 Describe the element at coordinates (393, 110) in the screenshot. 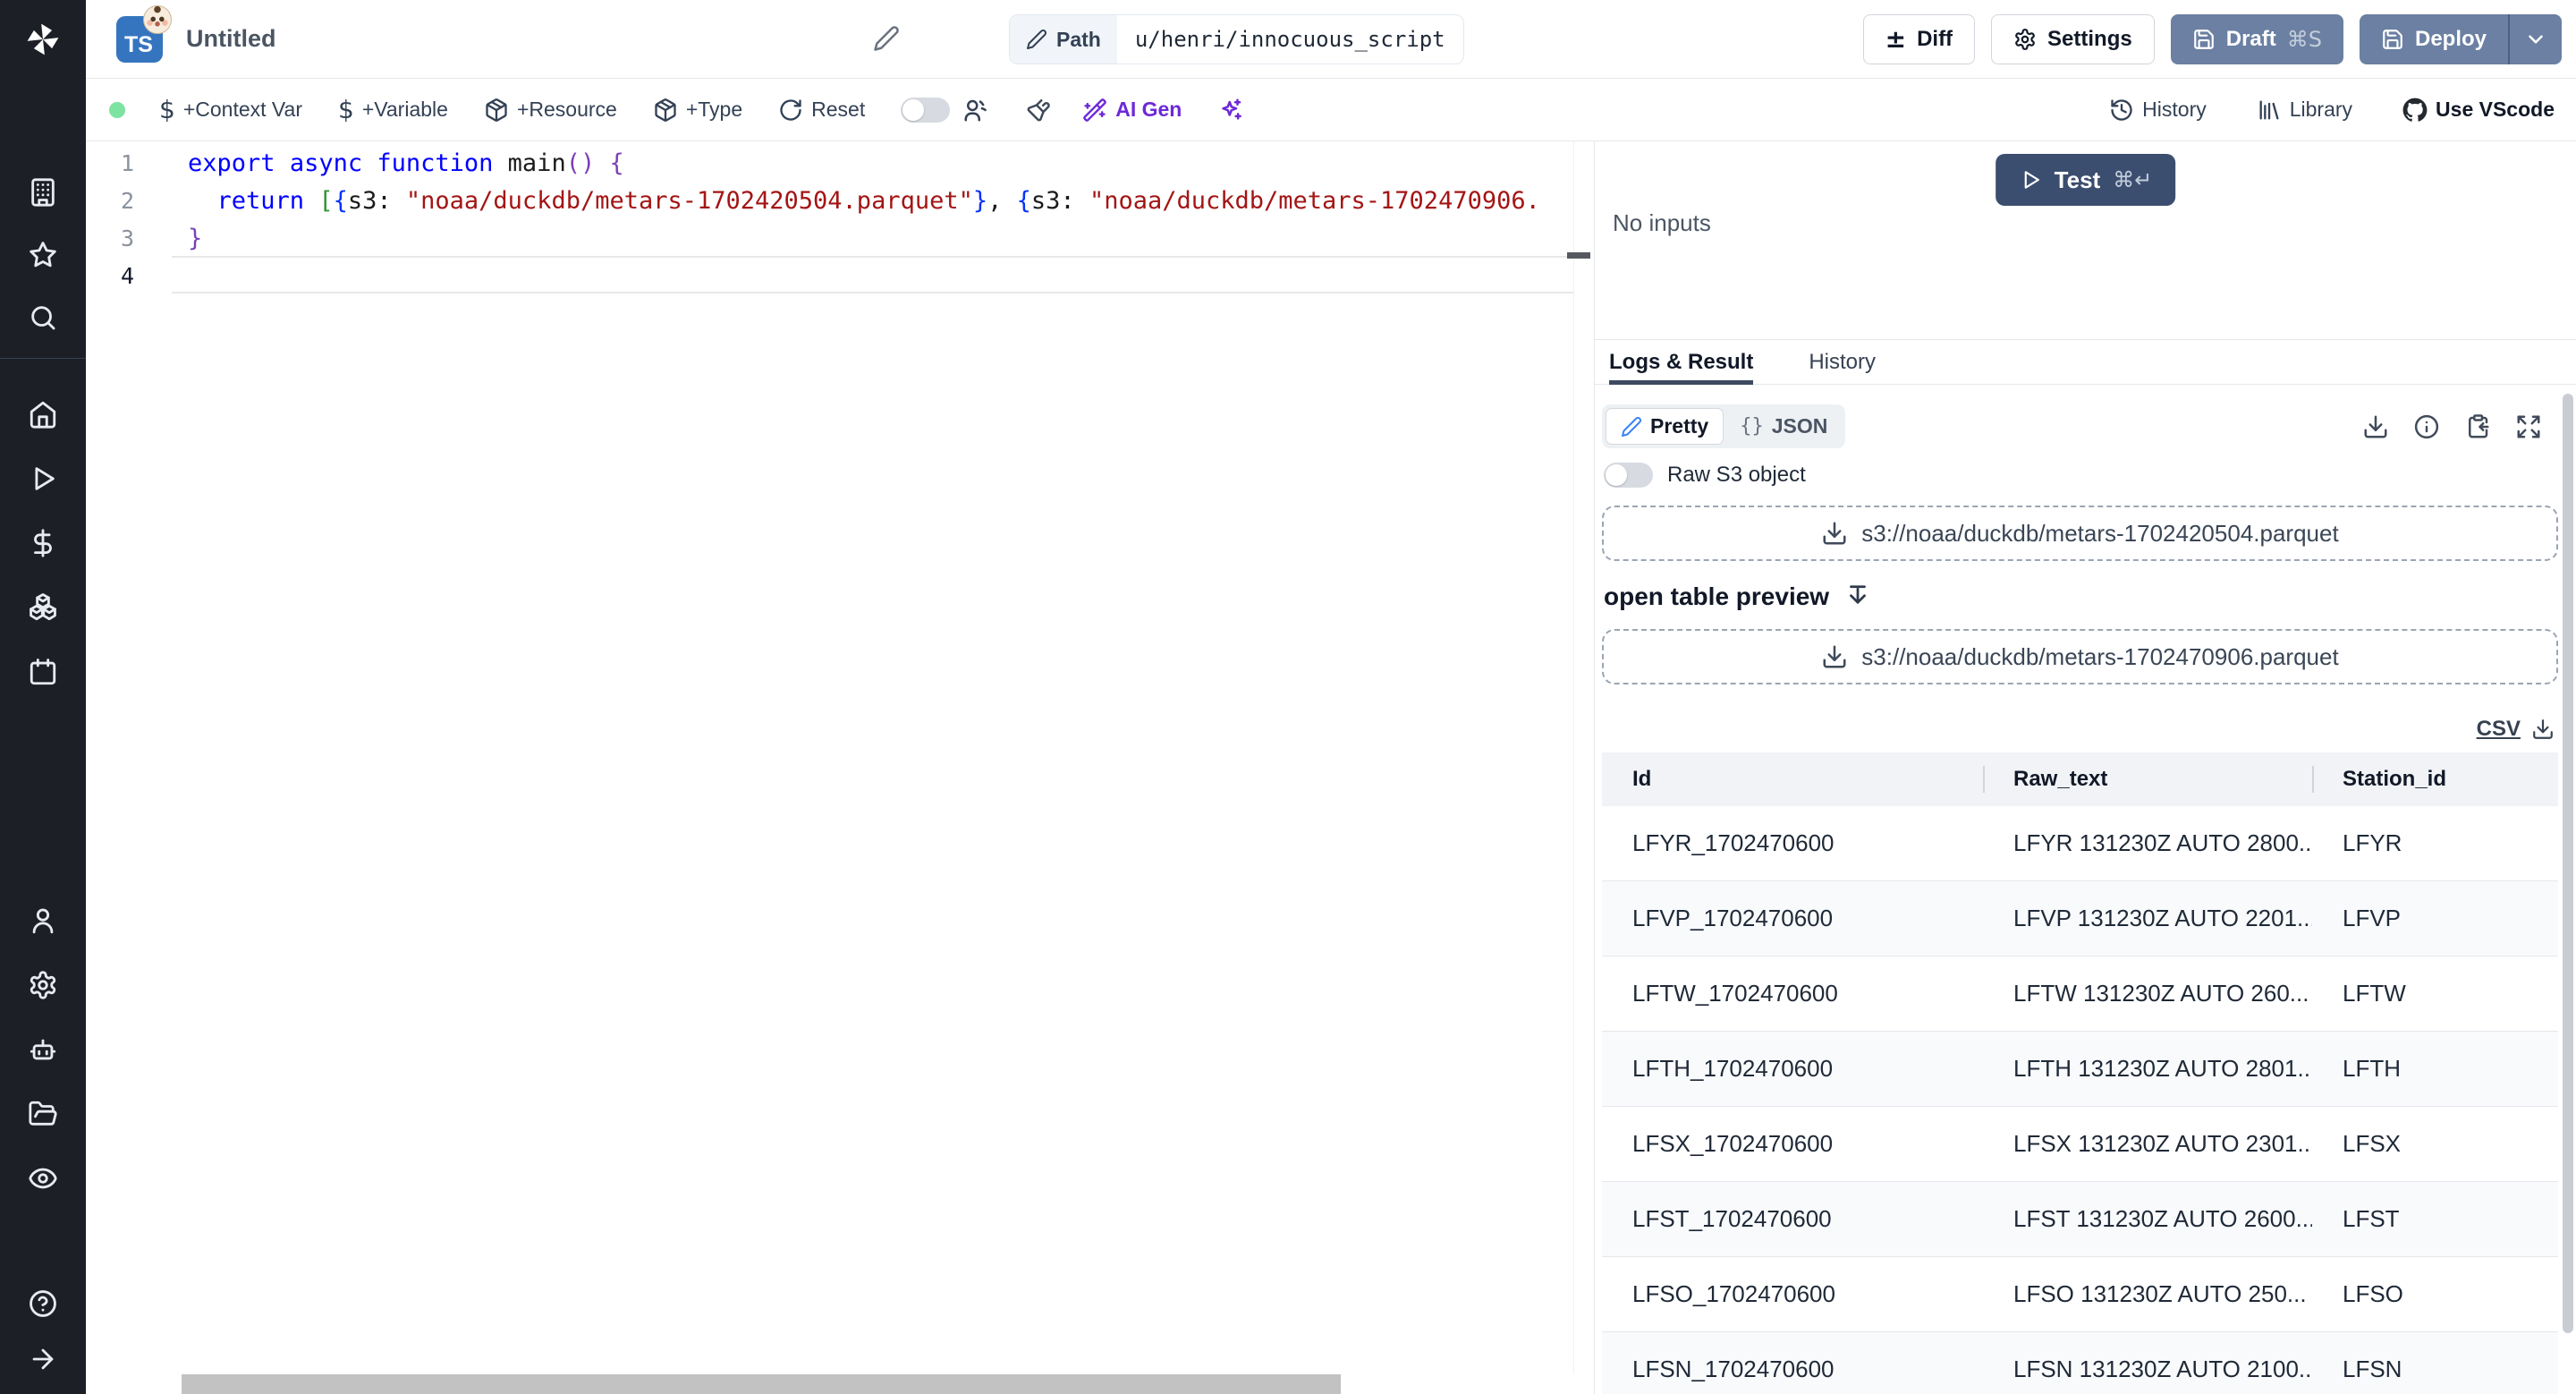

I see `add-variable-button: $ +Variable` at that location.